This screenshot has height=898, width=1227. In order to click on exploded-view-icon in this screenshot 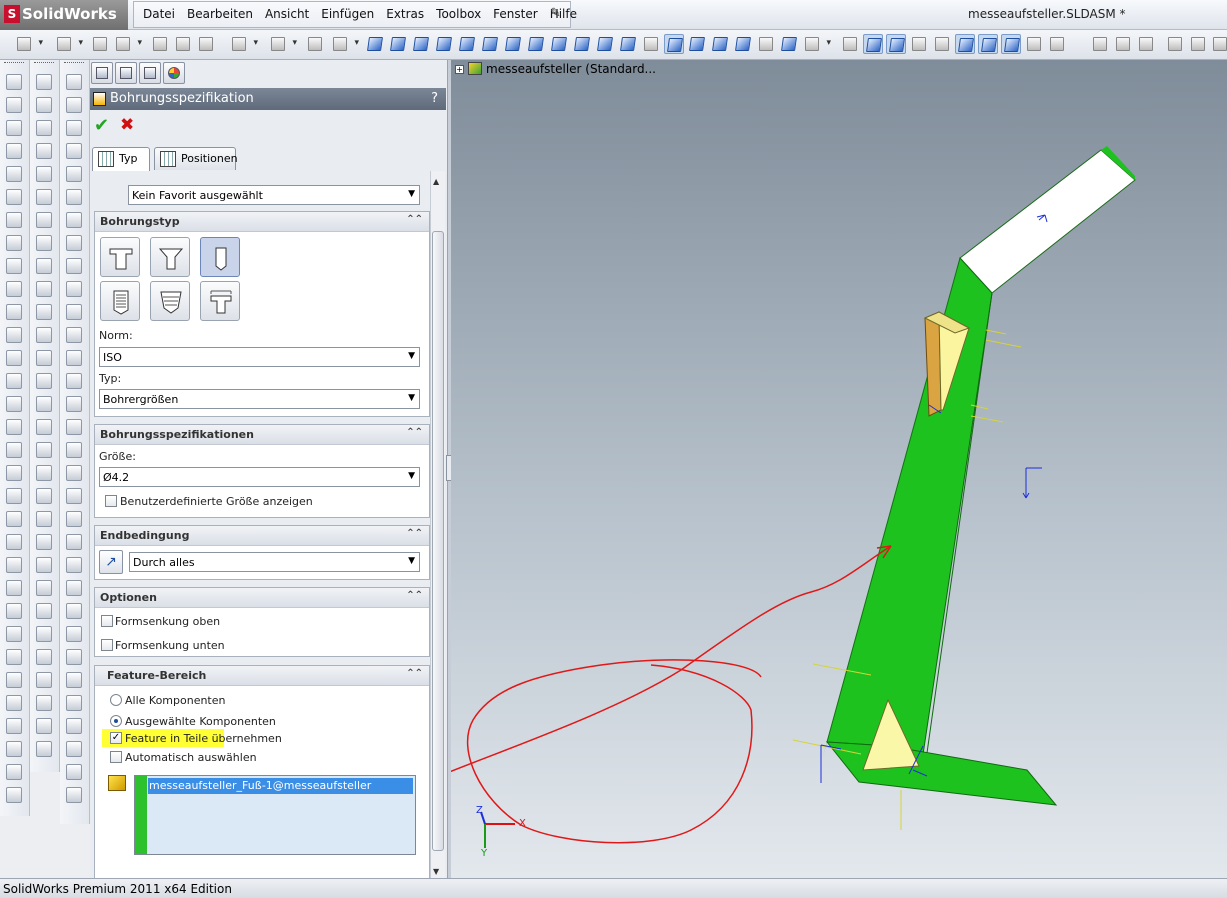, I will do `click(44, 496)`.